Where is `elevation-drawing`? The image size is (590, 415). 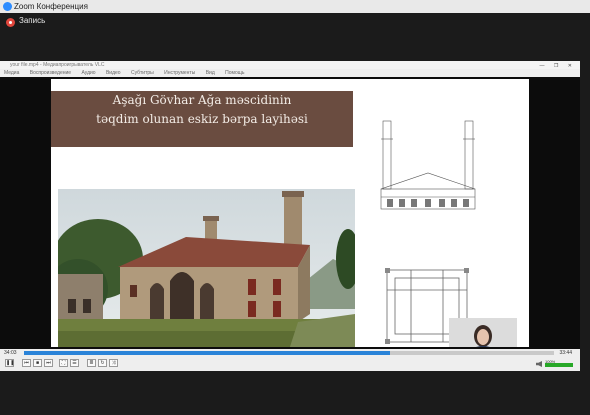
elevation-drawing is located at coordinates (428, 165).